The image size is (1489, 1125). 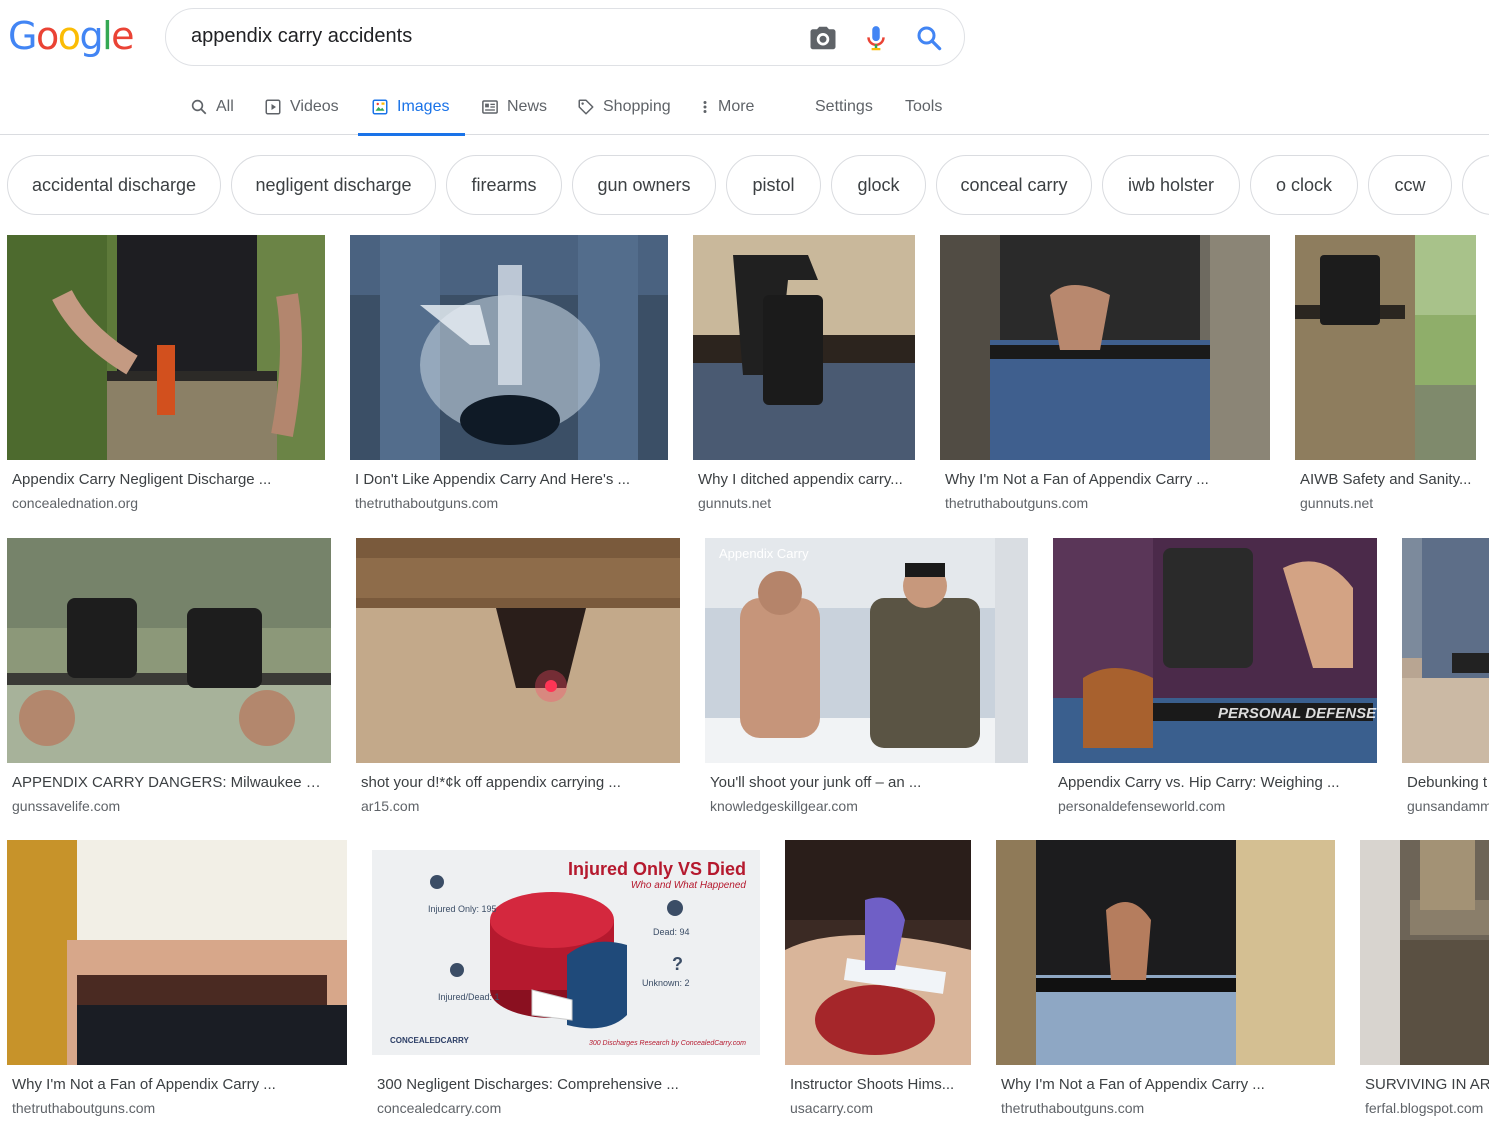 What do you see at coordinates (1297, 713) in the screenshot?
I see `overlay-text: PERSONAL DEFENSE WORLD.COM` at bounding box center [1297, 713].